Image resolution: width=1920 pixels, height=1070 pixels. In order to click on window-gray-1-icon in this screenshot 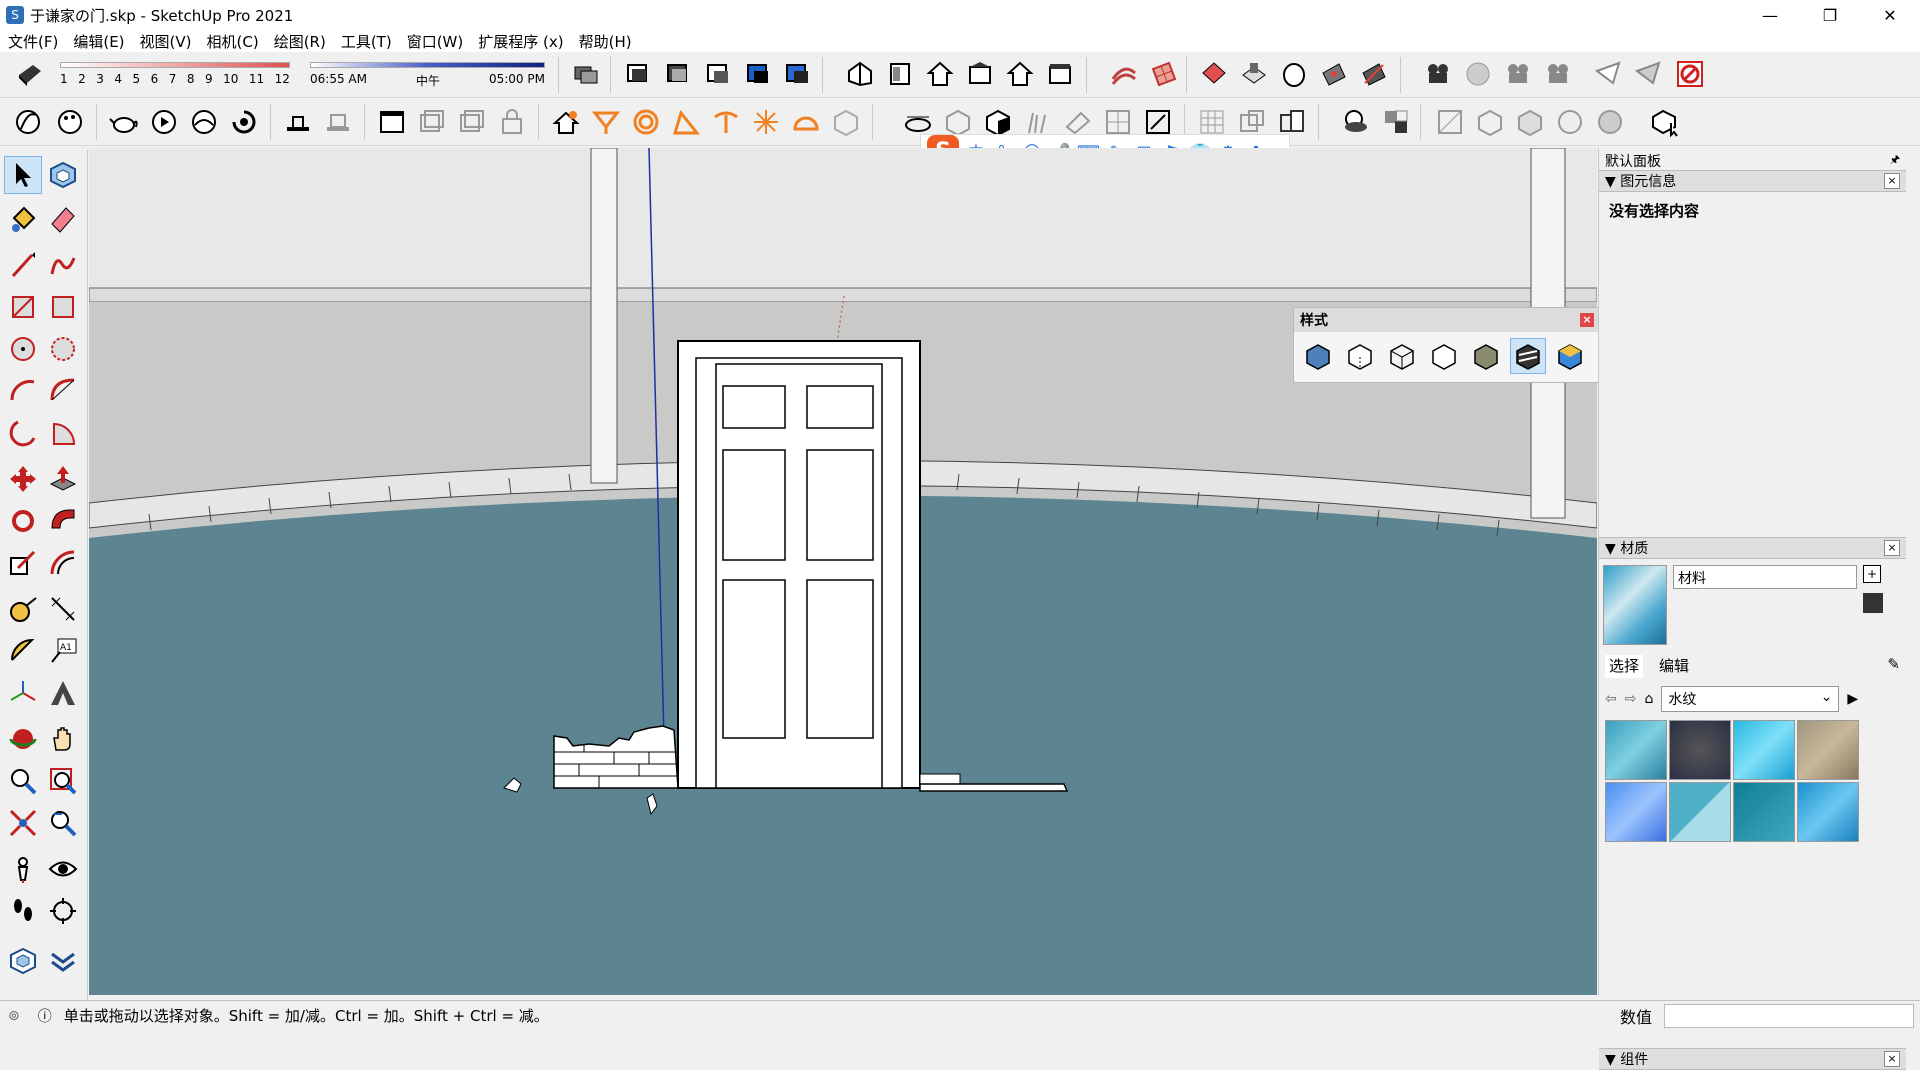, I will do `click(432, 122)`.